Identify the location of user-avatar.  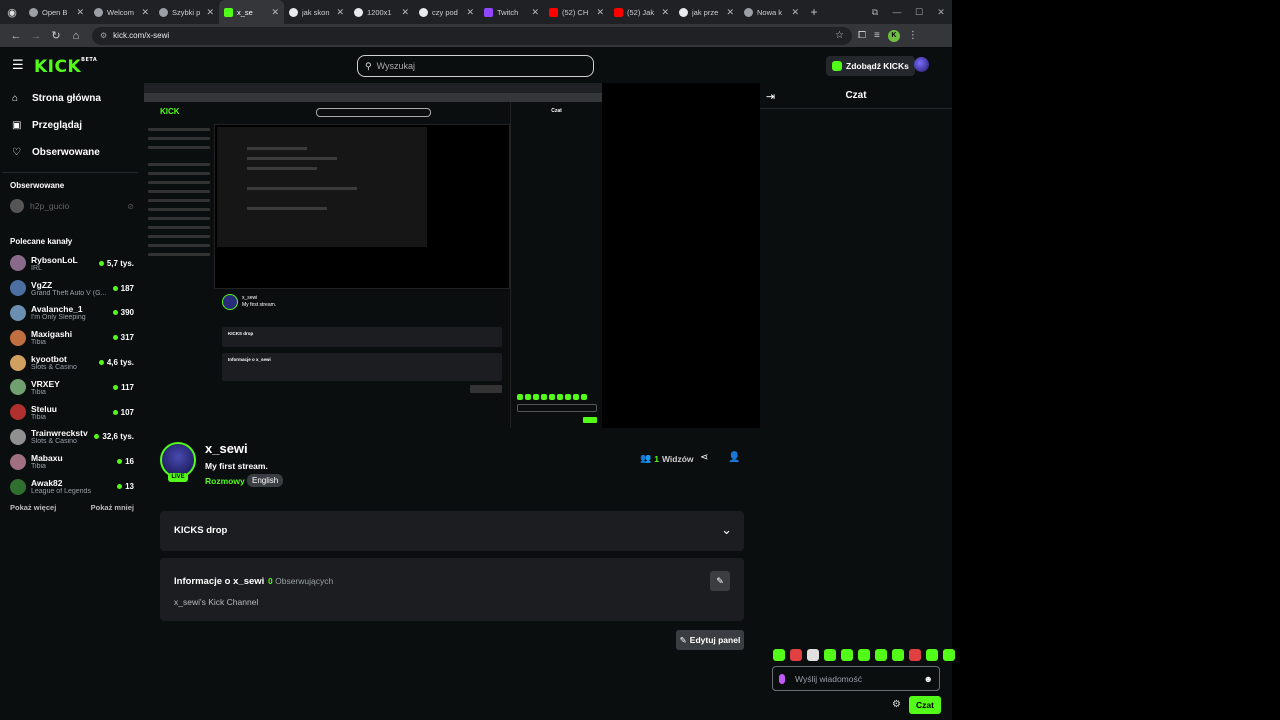
(921, 64).